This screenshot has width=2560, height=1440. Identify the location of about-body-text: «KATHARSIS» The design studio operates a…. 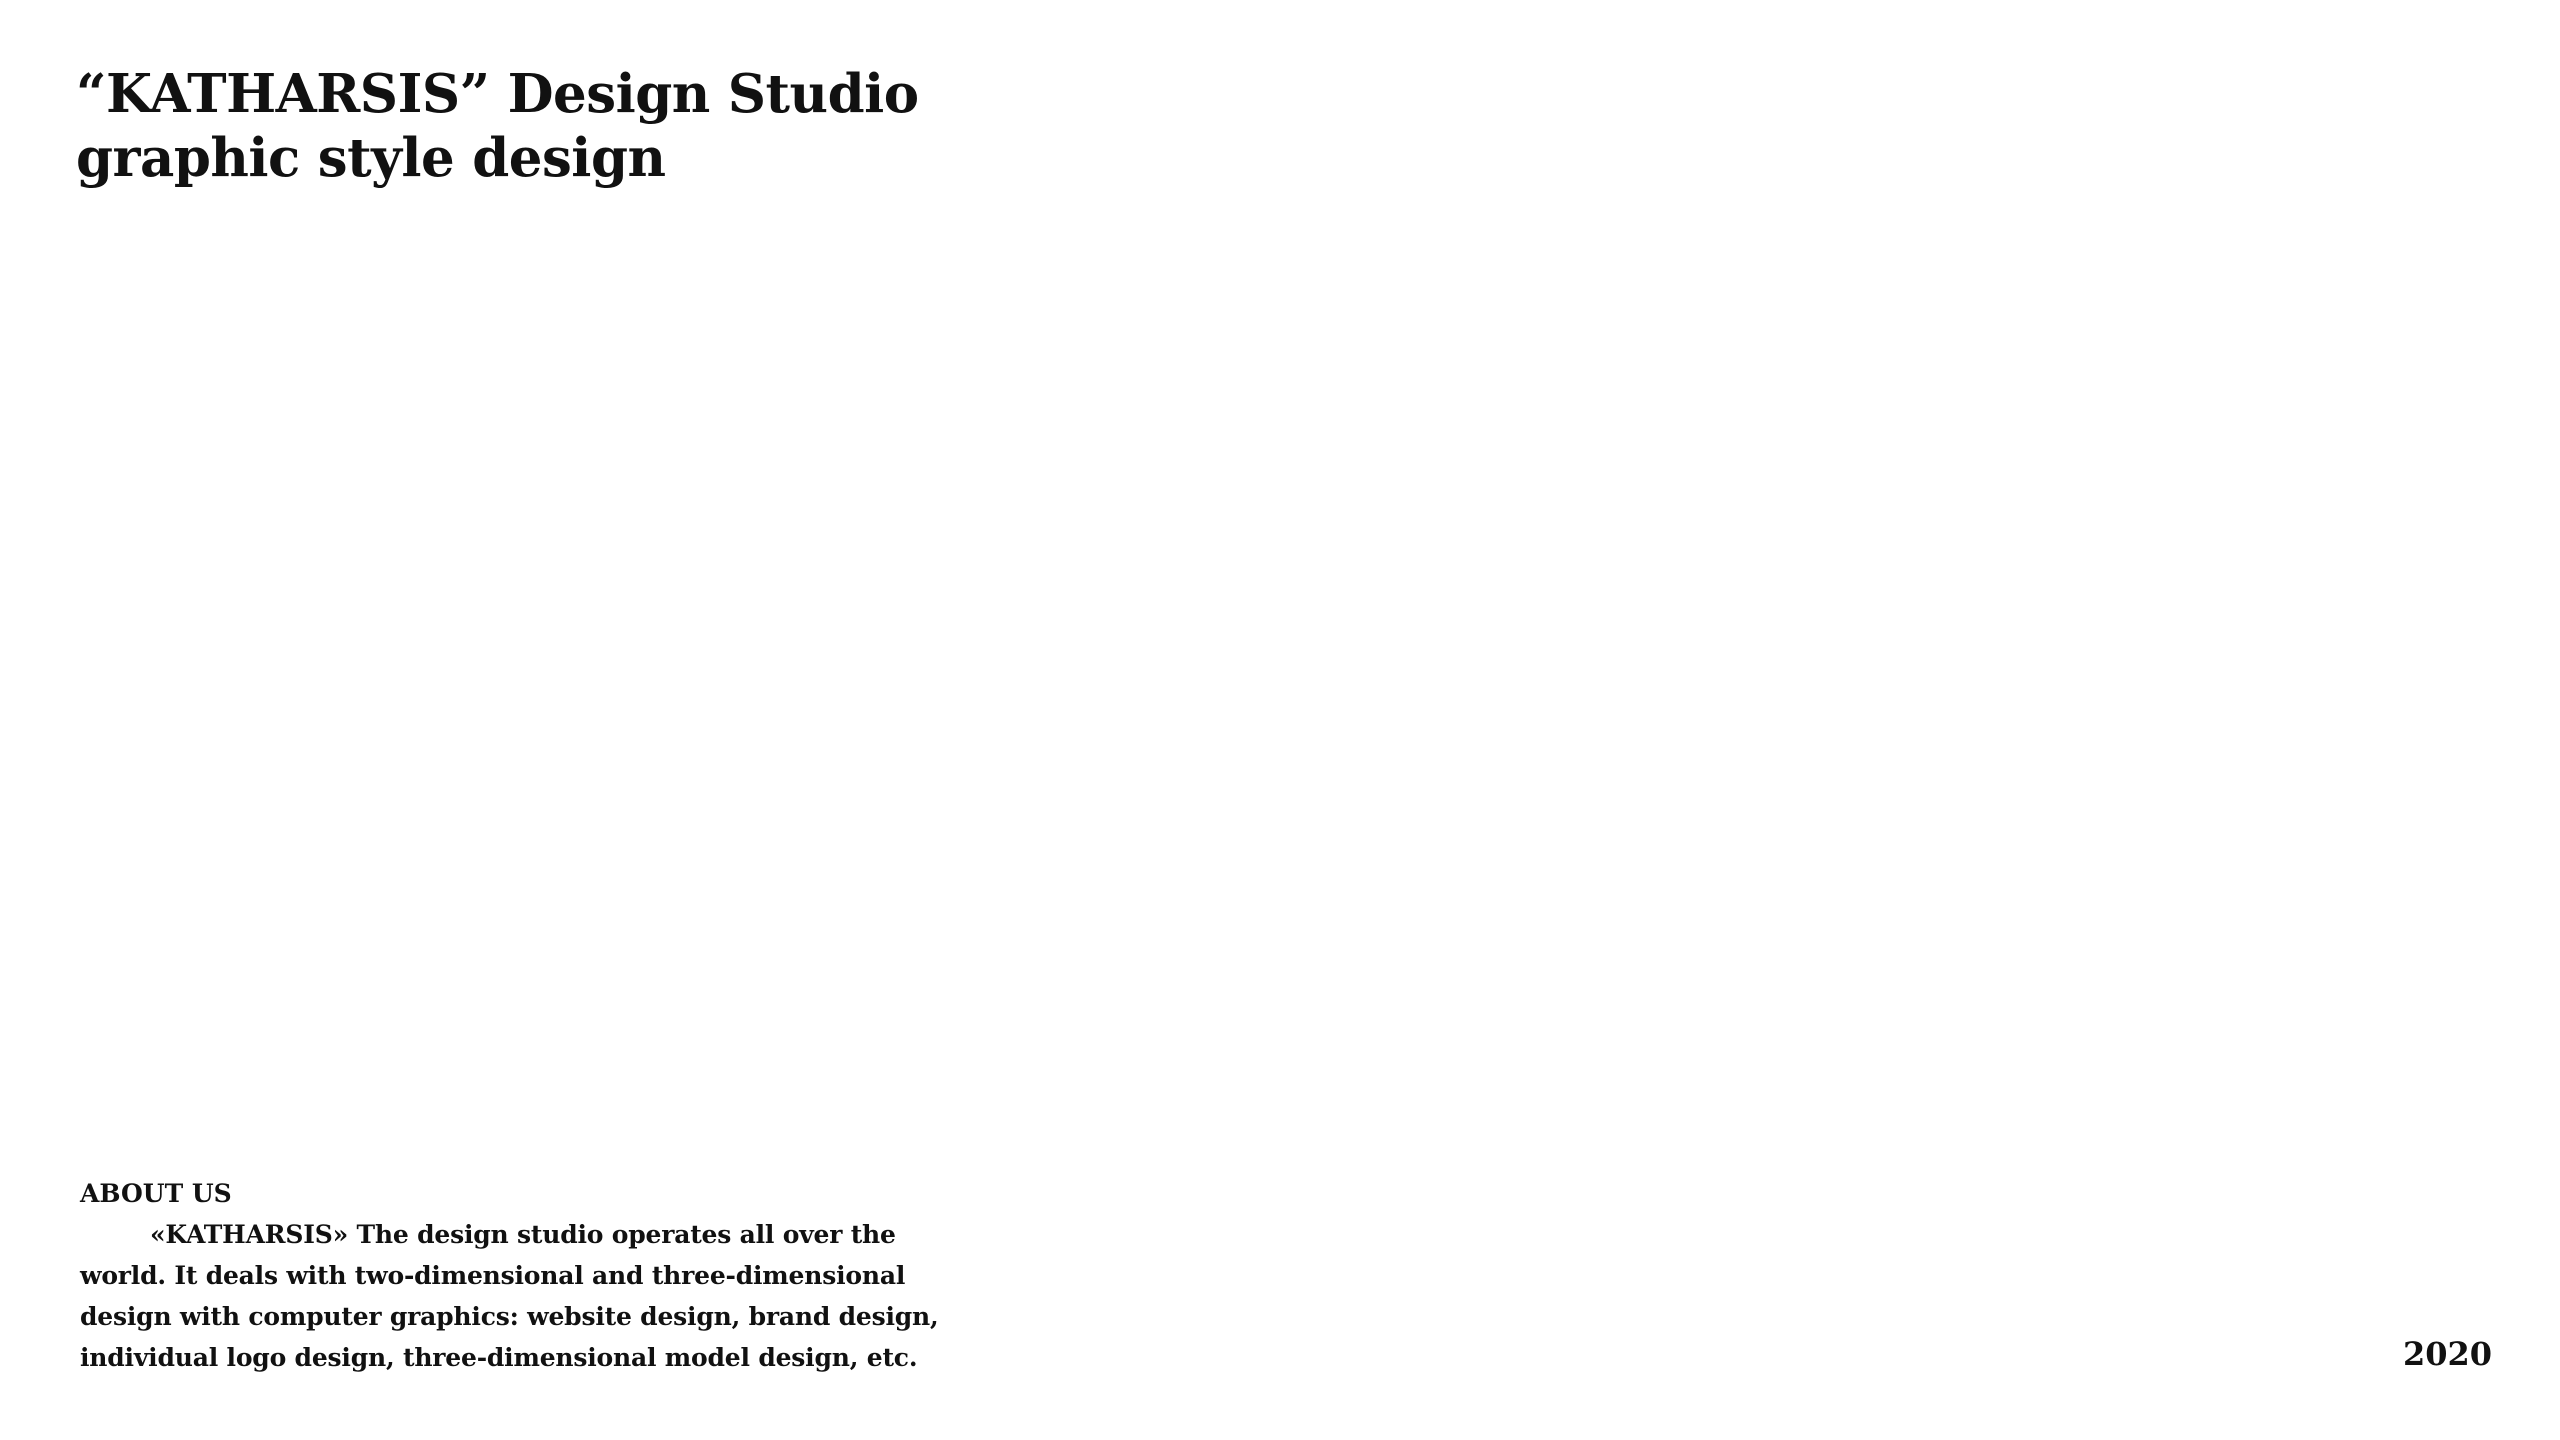
(509, 1296).